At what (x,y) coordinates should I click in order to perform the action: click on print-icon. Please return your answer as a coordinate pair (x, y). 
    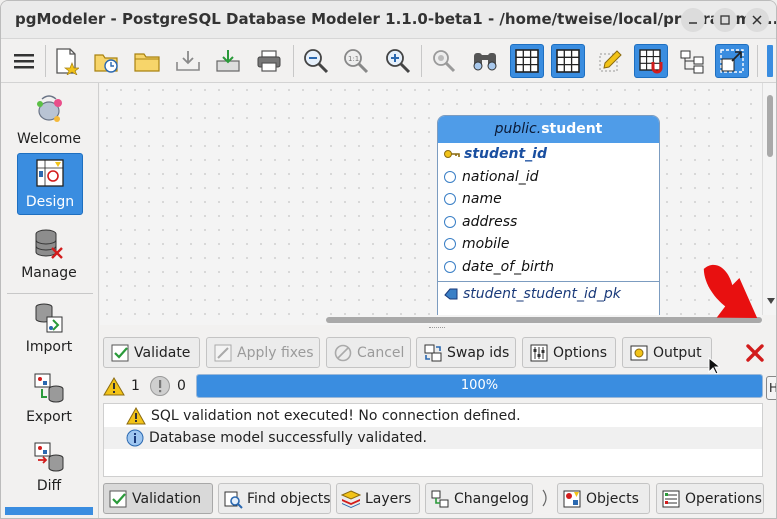
    Looking at the image, I should click on (269, 61).